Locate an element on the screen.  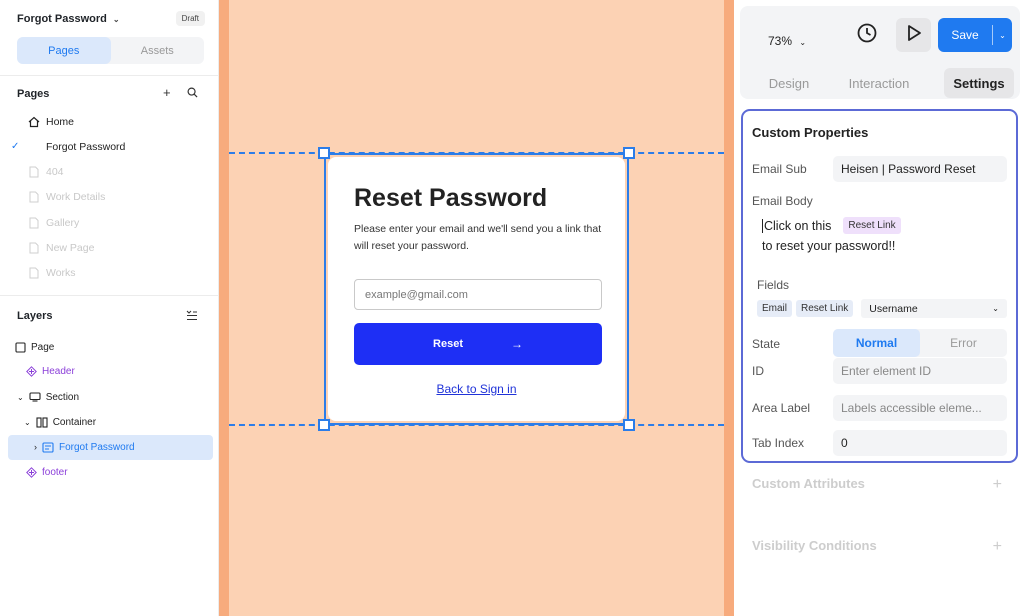
resize-handle-top-left is located at coordinates (324, 153).